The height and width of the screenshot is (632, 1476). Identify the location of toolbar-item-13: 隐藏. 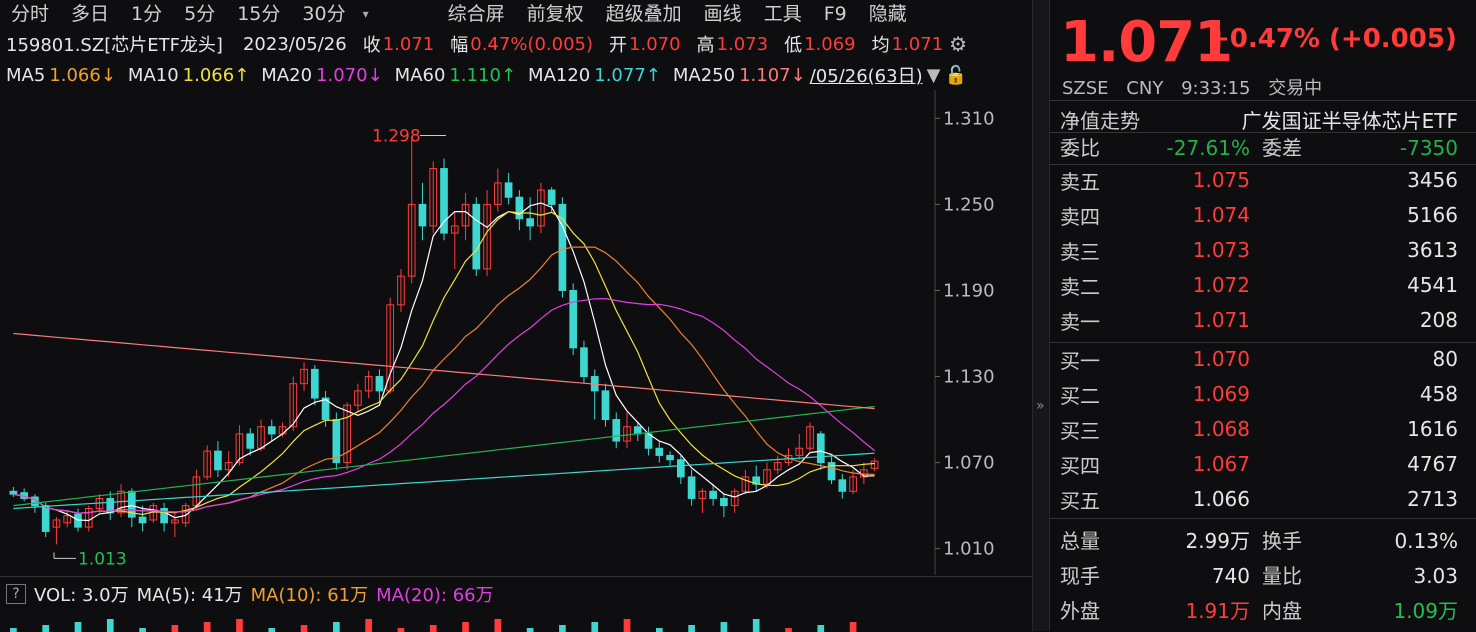
(888, 14).